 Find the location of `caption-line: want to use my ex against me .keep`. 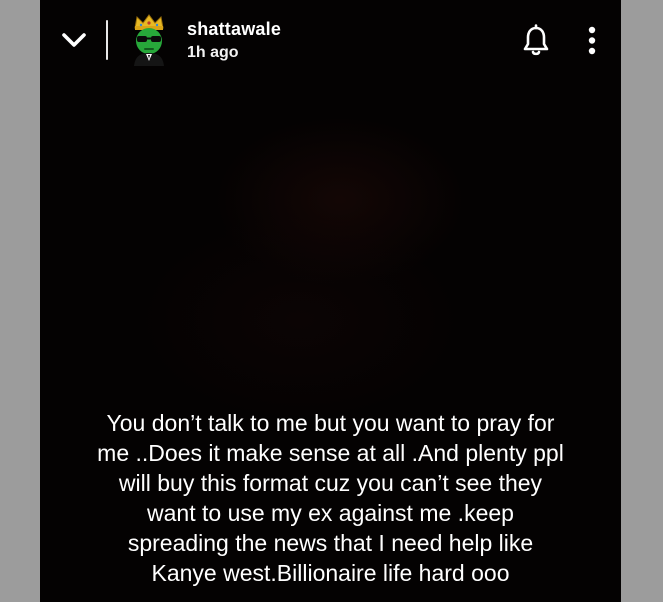

caption-line: want to use my ex against me .keep is located at coordinates (330, 513).